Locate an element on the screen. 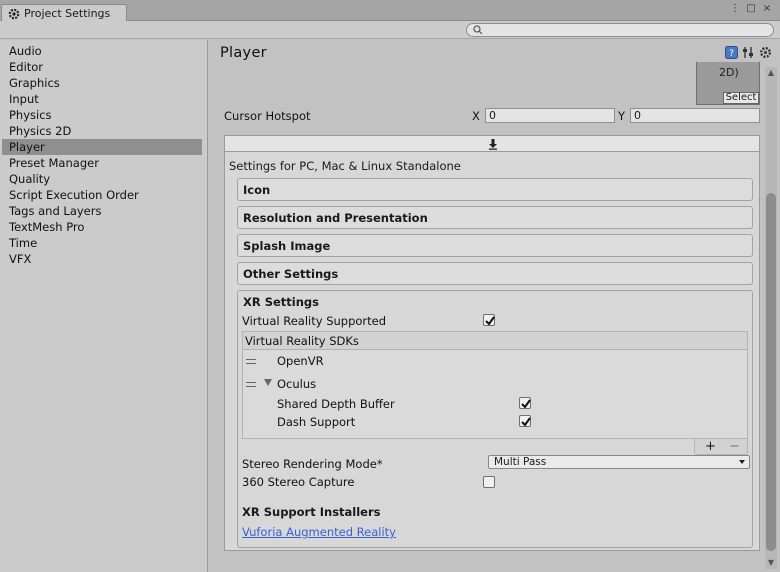 The width and height of the screenshot is (780, 572). vr-sdk-list-title: Virtual Reality SDKs is located at coordinates (302, 341).